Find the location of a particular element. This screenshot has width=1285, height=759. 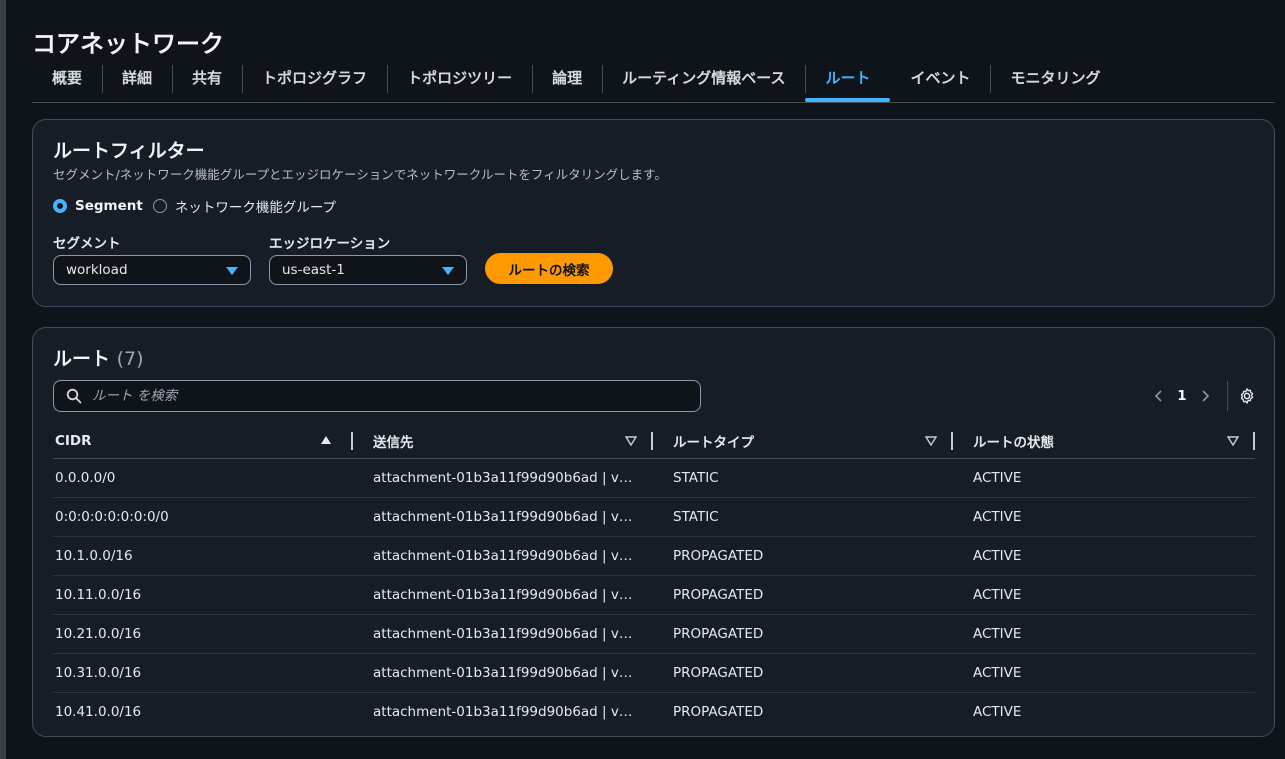

routes-title: ルート (7) is located at coordinates (98, 357).